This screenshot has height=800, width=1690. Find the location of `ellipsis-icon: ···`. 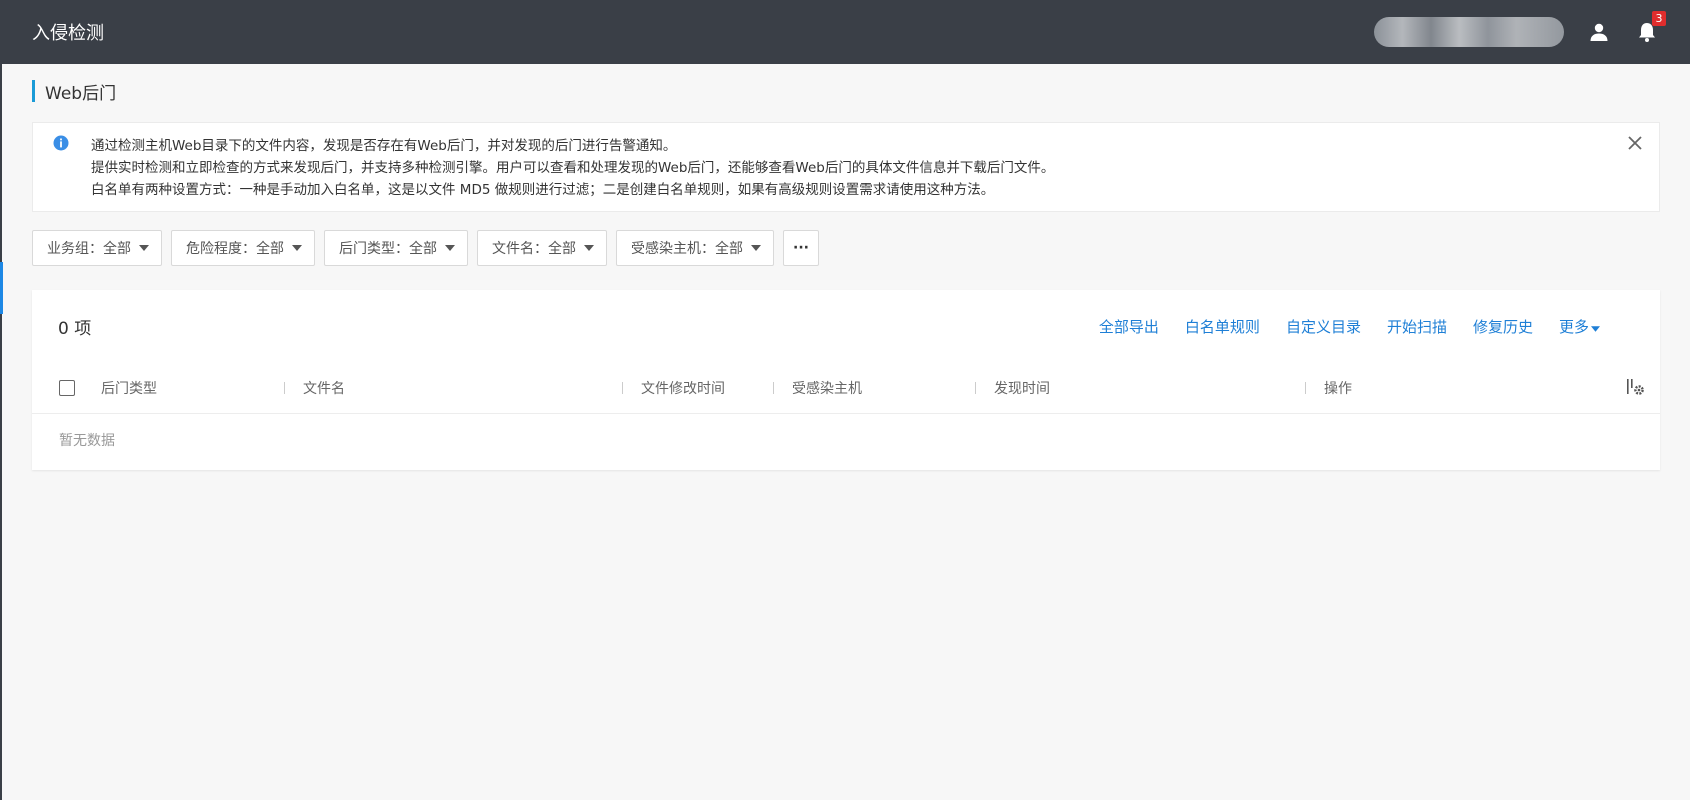

ellipsis-icon: ··· is located at coordinates (801, 248).